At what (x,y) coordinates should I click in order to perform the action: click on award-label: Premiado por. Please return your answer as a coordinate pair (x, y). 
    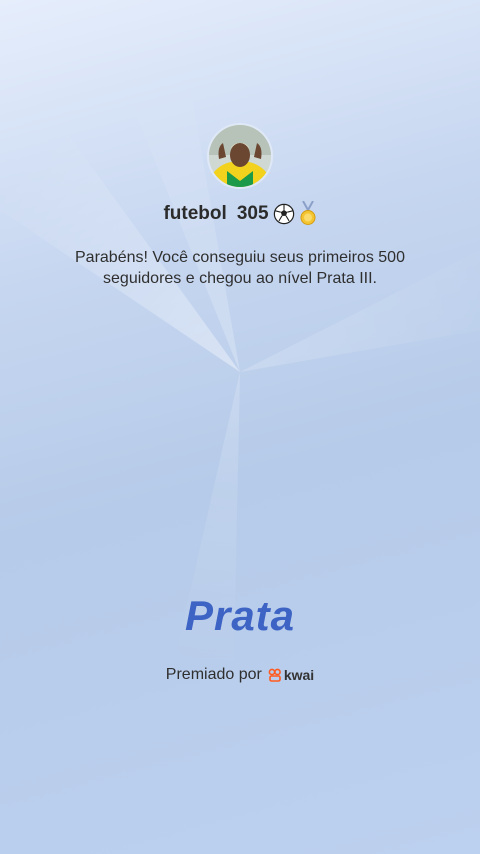
    Looking at the image, I should click on (213, 674).